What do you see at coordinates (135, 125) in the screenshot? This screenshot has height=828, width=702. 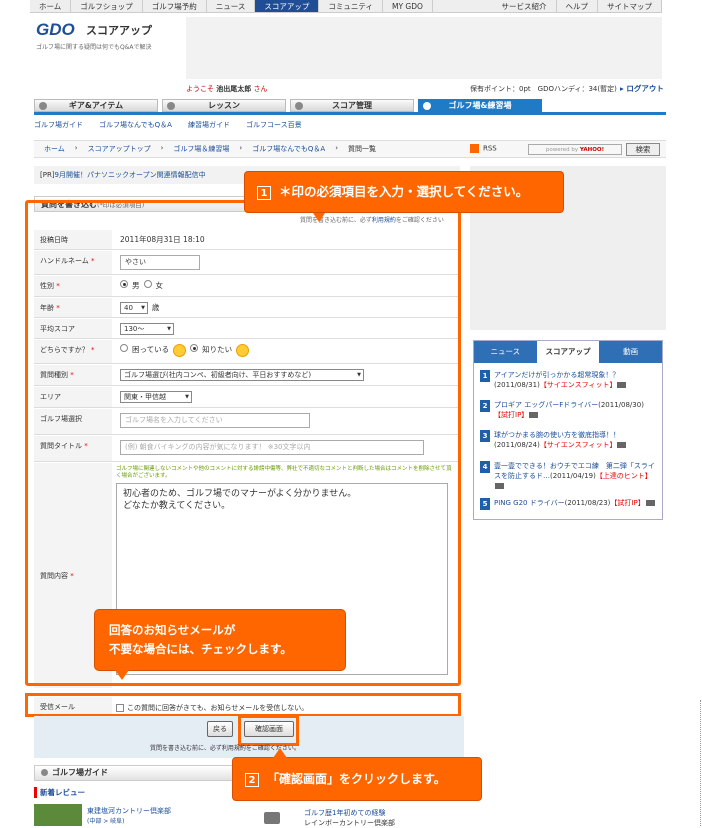 I see `subnav-course-qa: ゴルフ場なんでもQ＆A` at bounding box center [135, 125].